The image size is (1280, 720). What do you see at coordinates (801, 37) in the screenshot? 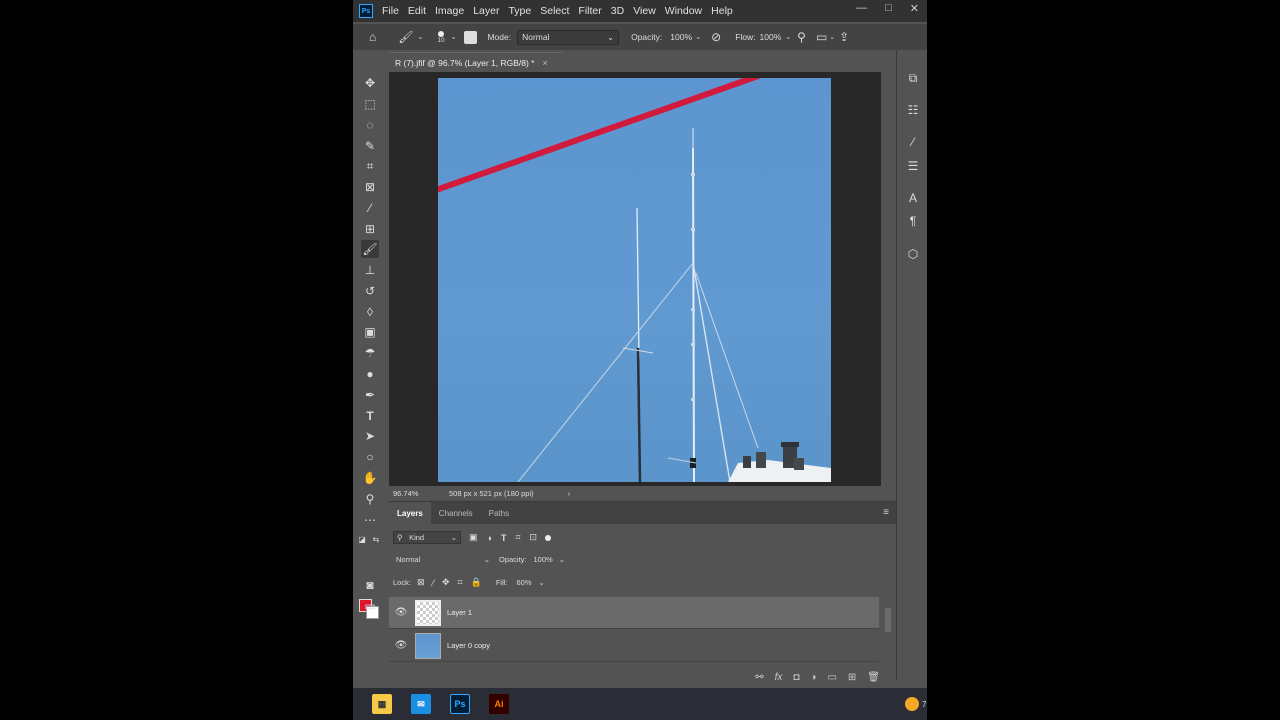
I see `airbrush-icon: ⚲` at bounding box center [801, 37].